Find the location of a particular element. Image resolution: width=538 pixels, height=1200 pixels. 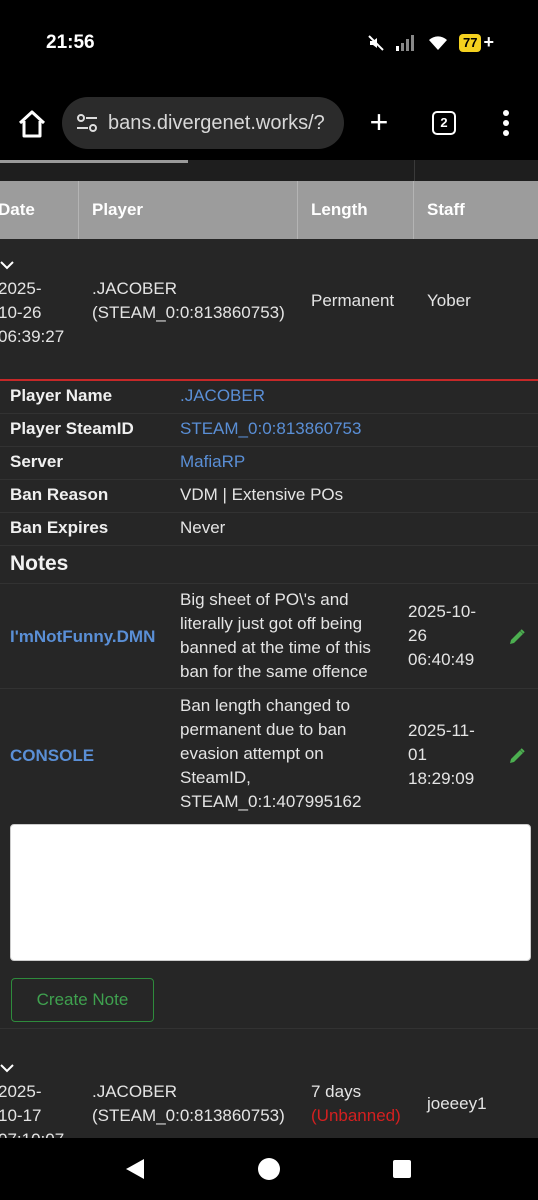

detail-row-server: Server MafiaRP is located at coordinates (269, 463).